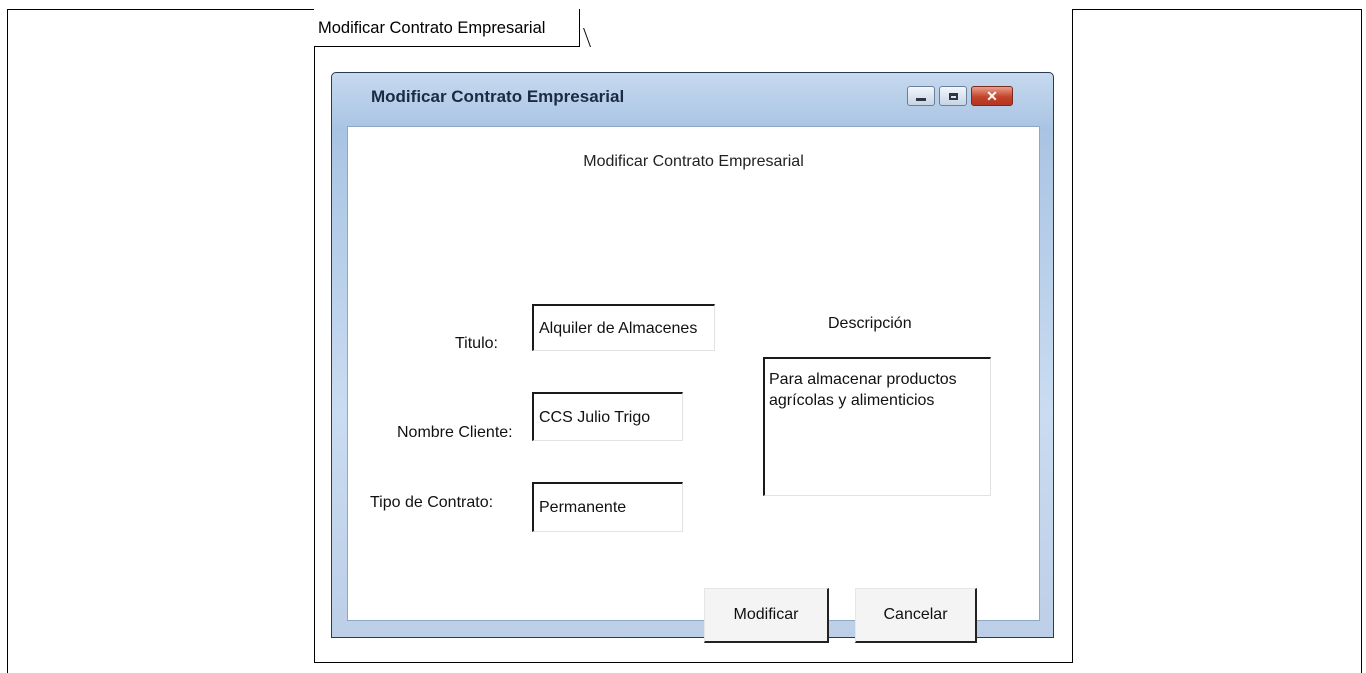 The width and height of the screenshot is (1366, 673). What do you see at coordinates (921, 99) in the screenshot?
I see `minimize-icon` at bounding box center [921, 99].